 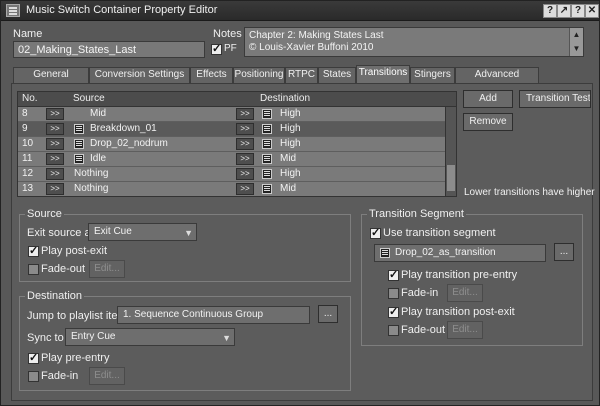 What do you see at coordinates (98, 158) in the screenshot?
I see `row-source: Idle` at bounding box center [98, 158].